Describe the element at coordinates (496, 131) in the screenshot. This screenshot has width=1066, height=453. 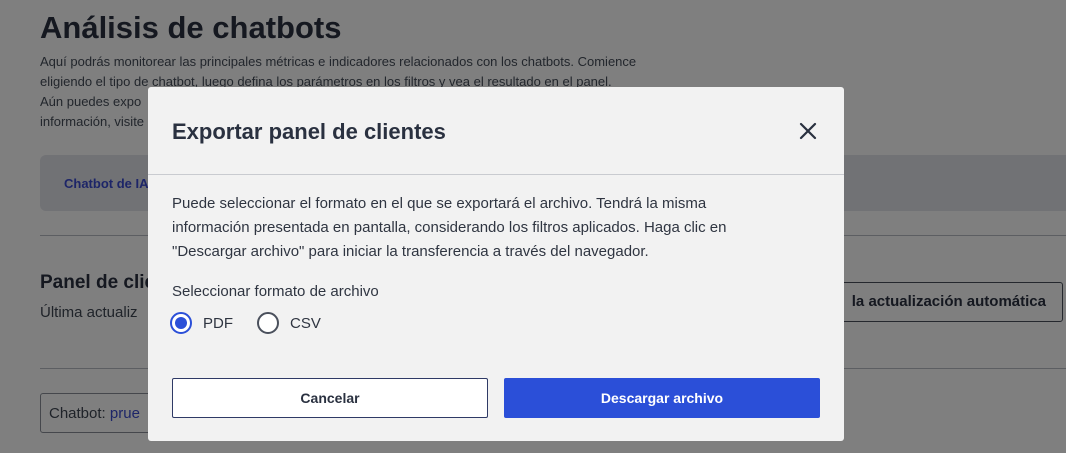
I see `modal-header: Exportar panel de clientes` at that location.